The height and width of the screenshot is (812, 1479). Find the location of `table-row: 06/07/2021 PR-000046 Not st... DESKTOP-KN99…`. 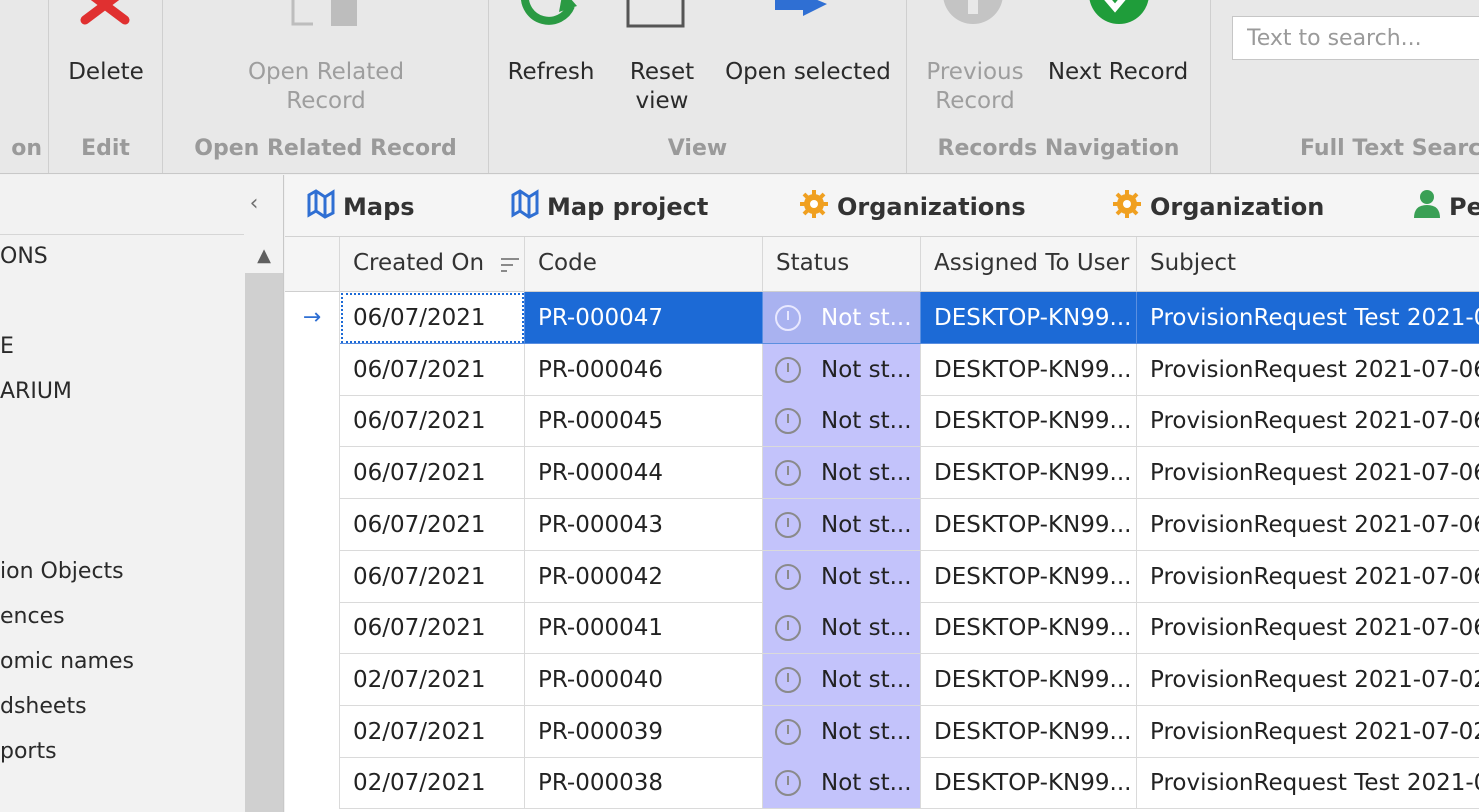

table-row: 06/07/2021 PR-000046 Not st... DESKTOP-KN99… is located at coordinates (882, 369).